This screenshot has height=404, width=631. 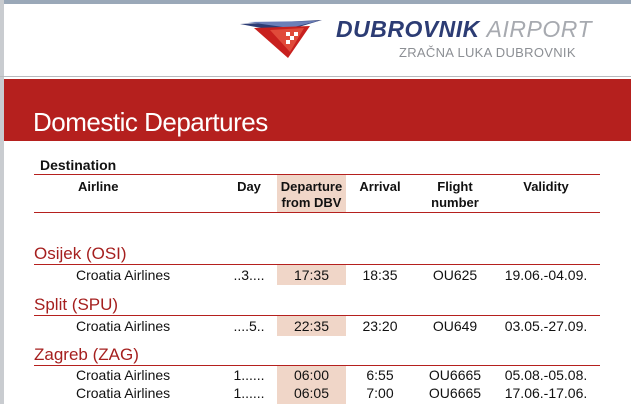 What do you see at coordinates (80, 253) in the screenshot?
I see `city-osijek: Osijek (OSI)` at bounding box center [80, 253].